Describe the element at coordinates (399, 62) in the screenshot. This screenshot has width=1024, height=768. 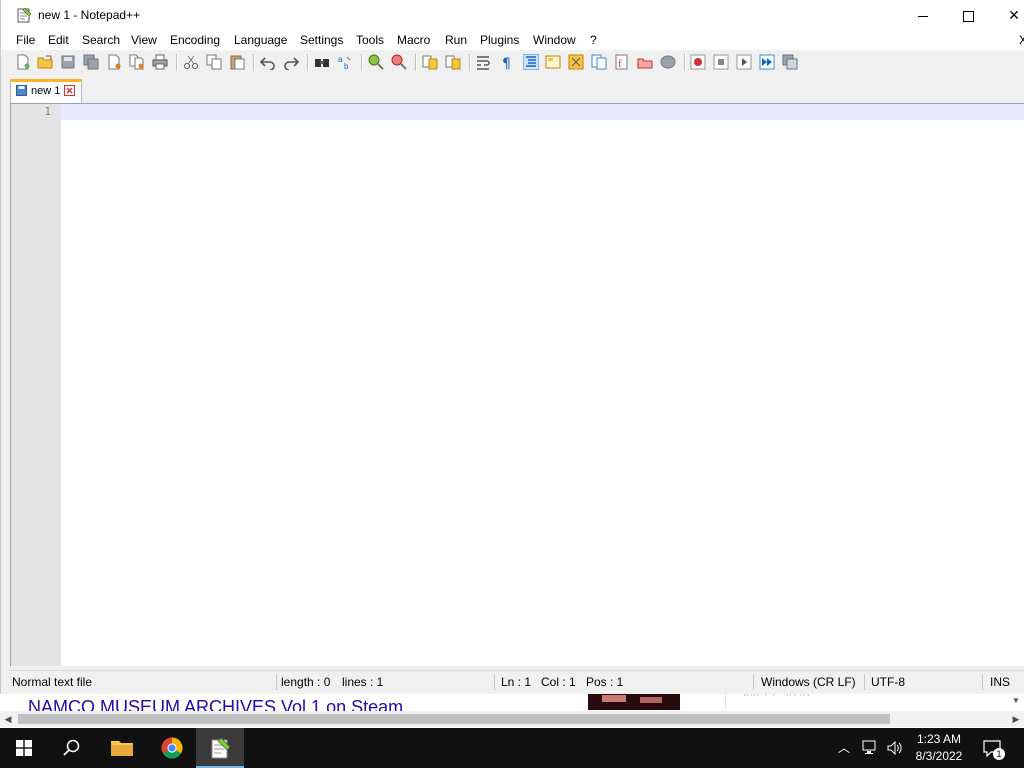
I see `zoom-out-icon` at that location.